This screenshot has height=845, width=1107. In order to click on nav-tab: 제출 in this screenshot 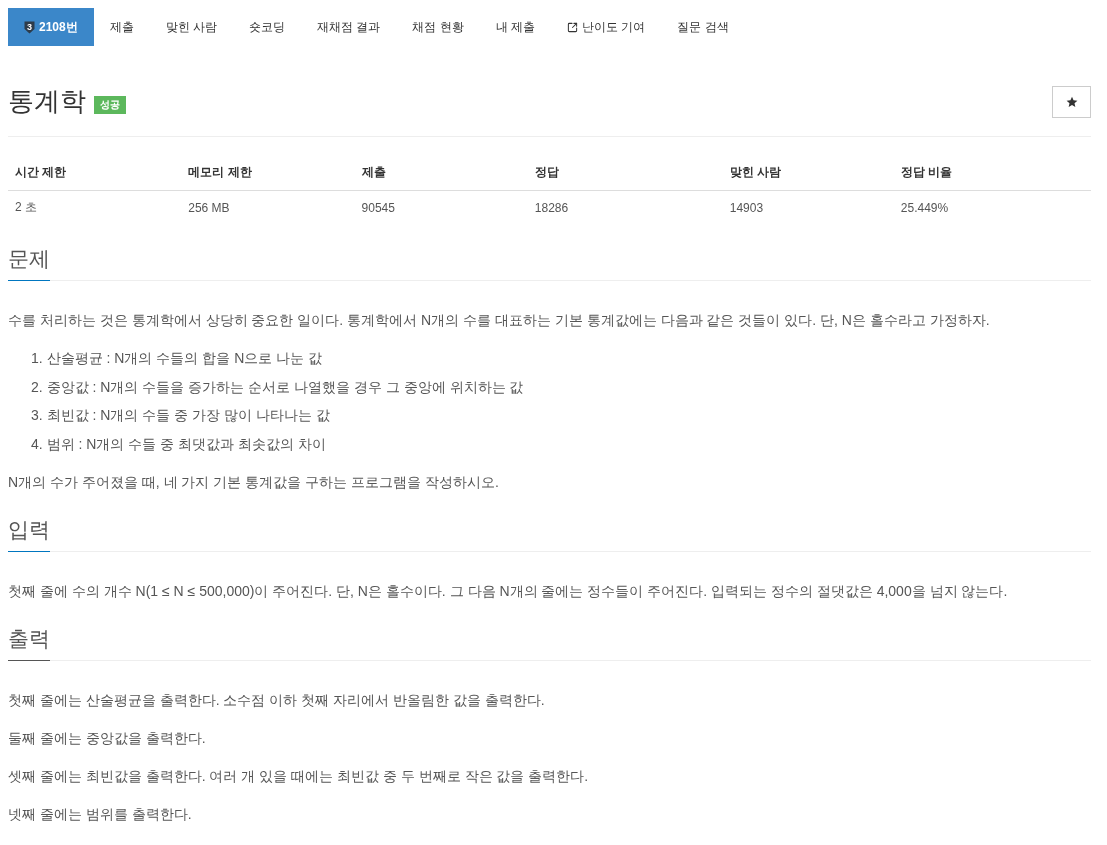, I will do `click(121, 27)`.